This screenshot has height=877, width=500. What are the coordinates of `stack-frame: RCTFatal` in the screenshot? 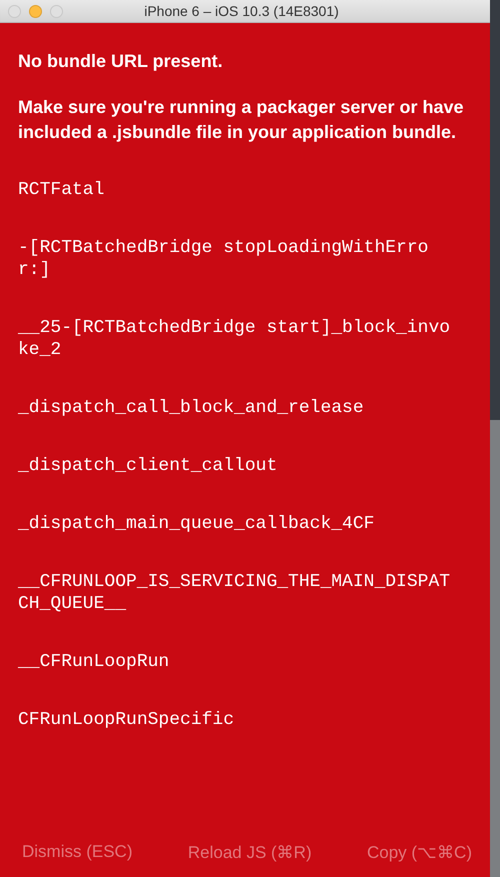 It's located at (238, 190).